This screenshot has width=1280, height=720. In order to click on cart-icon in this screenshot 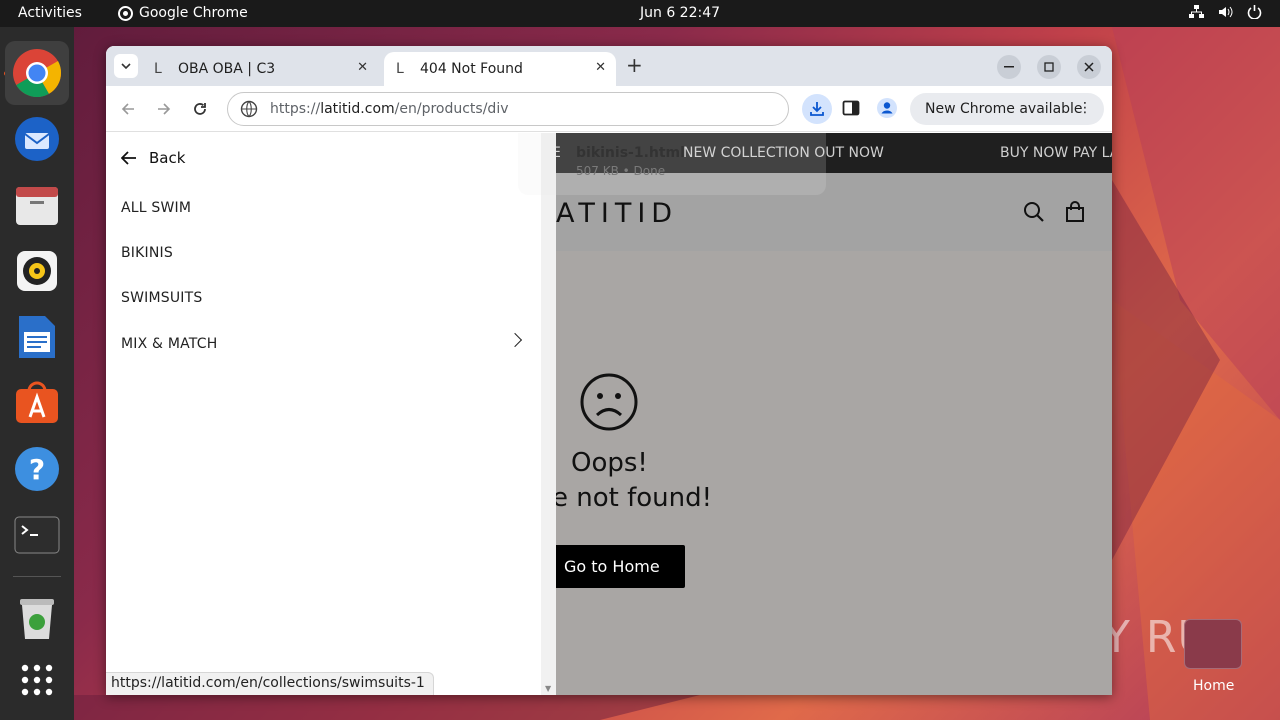, I will do `click(1075, 212)`.